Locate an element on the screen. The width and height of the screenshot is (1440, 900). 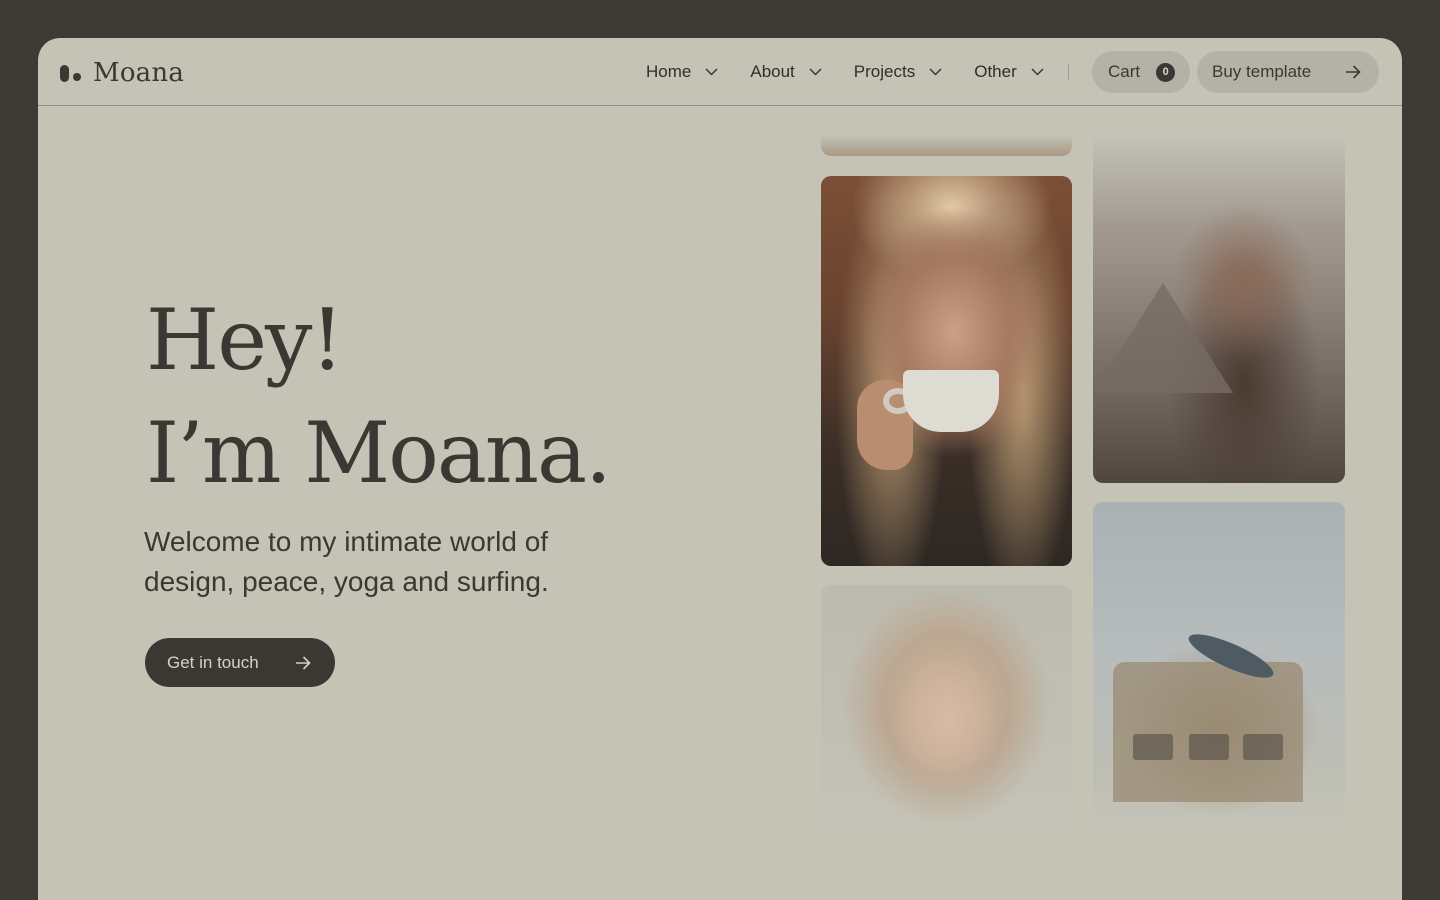
get-in-touch-button: Get in touch is located at coordinates (240, 662).